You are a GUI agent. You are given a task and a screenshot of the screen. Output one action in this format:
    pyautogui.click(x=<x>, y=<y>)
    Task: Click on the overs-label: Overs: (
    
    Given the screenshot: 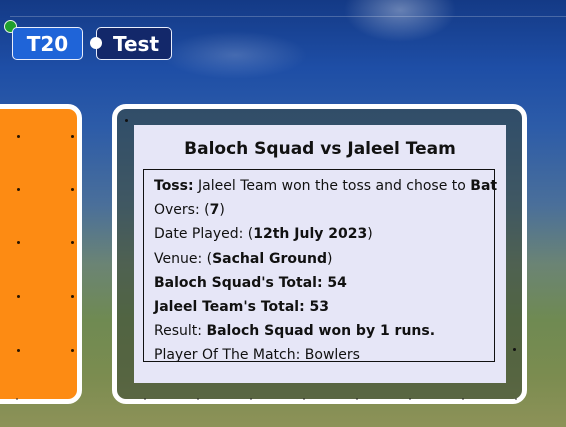 What is the action you would take?
    pyautogui.click(x=182, y=210)
    